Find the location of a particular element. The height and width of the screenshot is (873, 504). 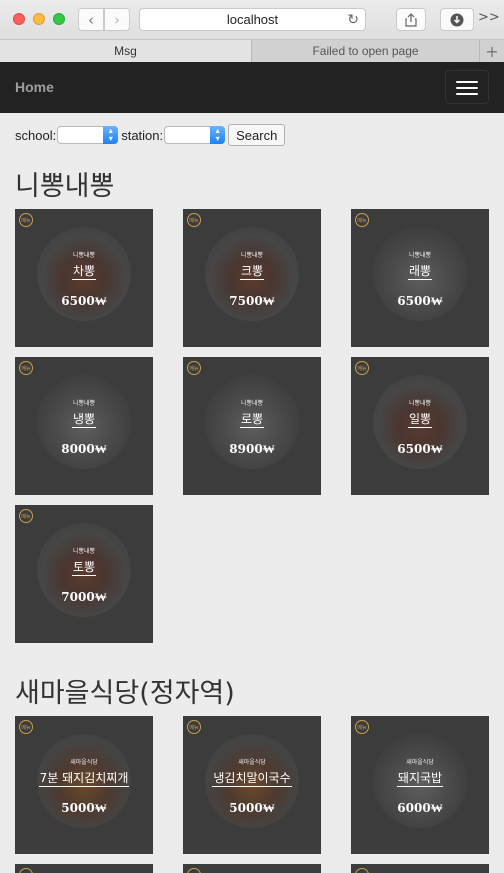

hamburger-icon is located at coordinates (467, 82).